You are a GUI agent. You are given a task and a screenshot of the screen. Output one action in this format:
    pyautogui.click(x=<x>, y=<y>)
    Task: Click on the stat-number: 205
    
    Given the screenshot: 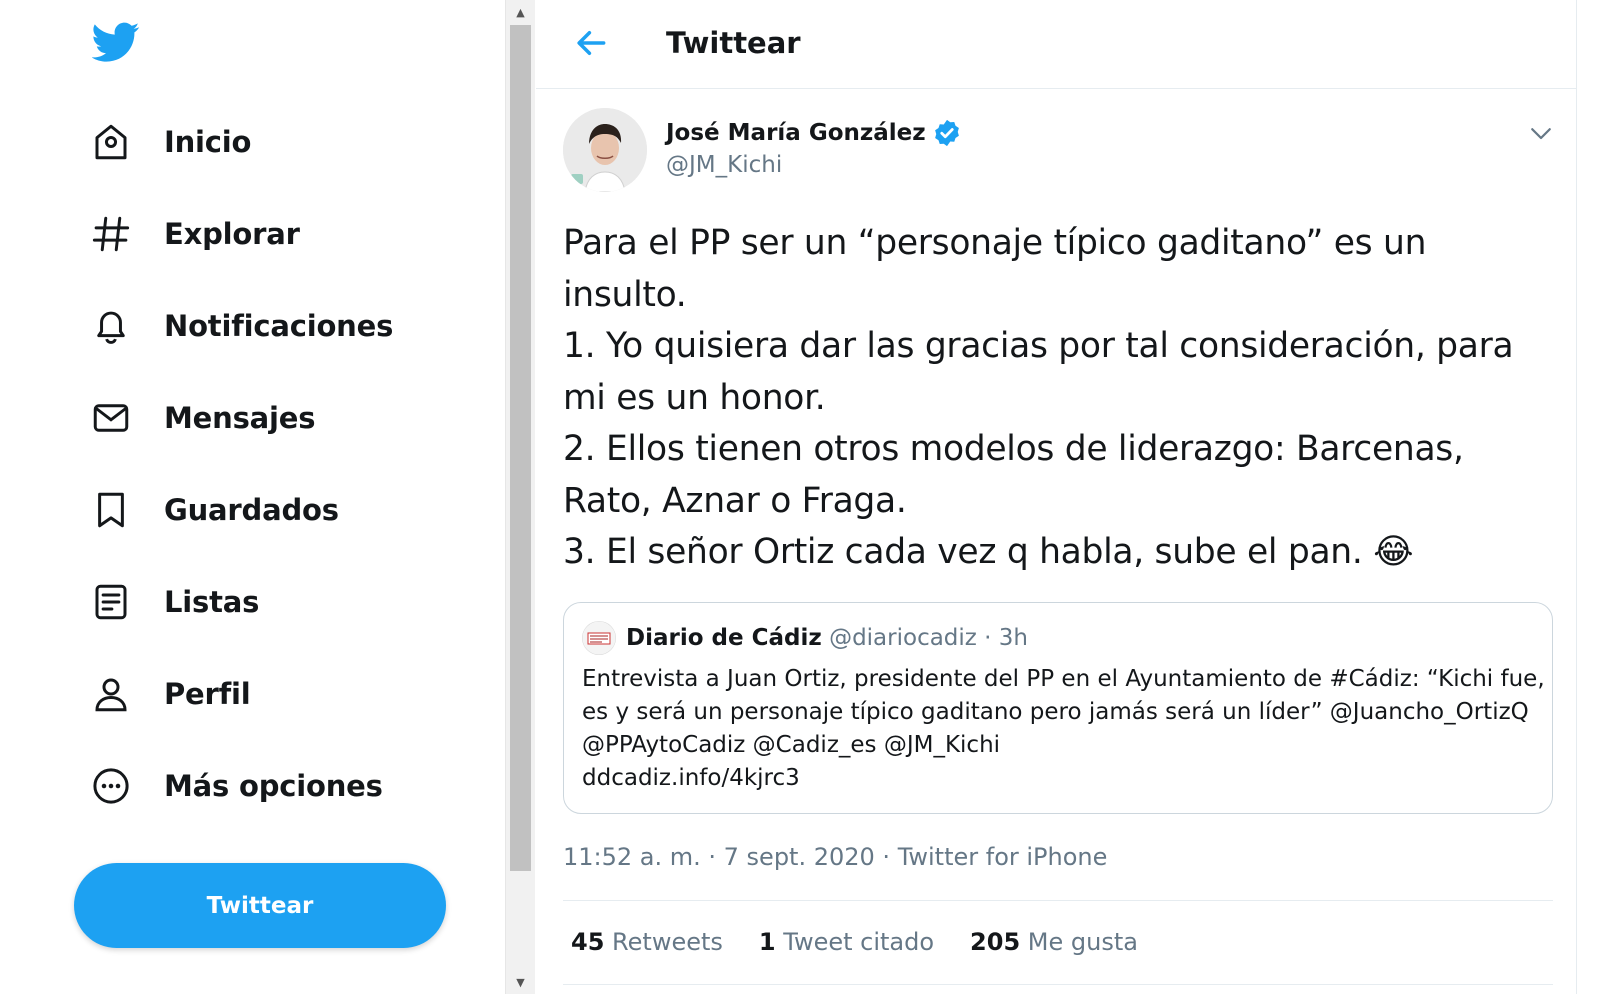 What is the action you would take?
    pyautogui.click(x=995, y=942)
    